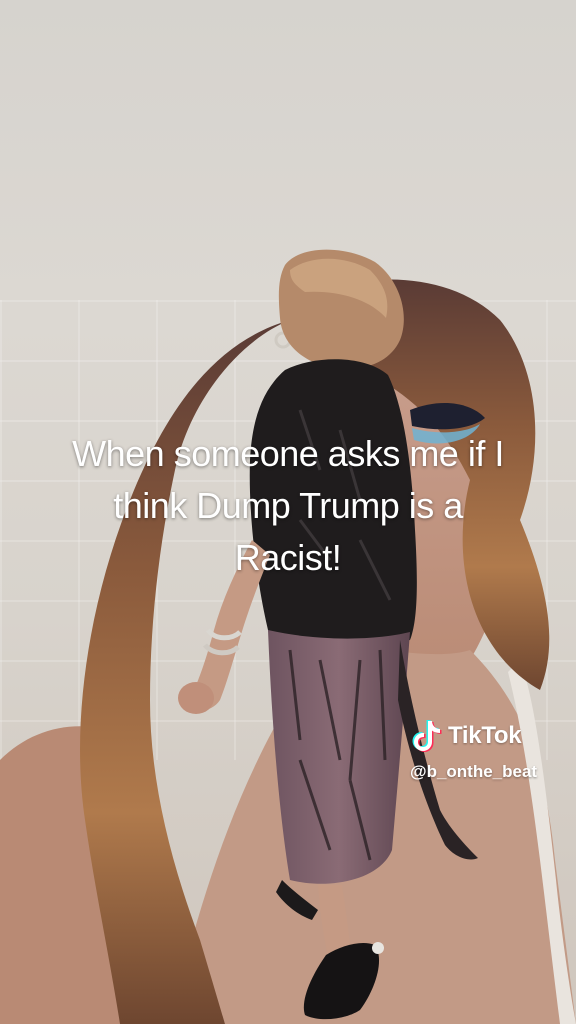 The width and height of the screenshot is (576, 1024). What do you see at coordinates (288, 557) in the screenshot?
I see `caption-line: Racist!` at bounding box center [288, 557].